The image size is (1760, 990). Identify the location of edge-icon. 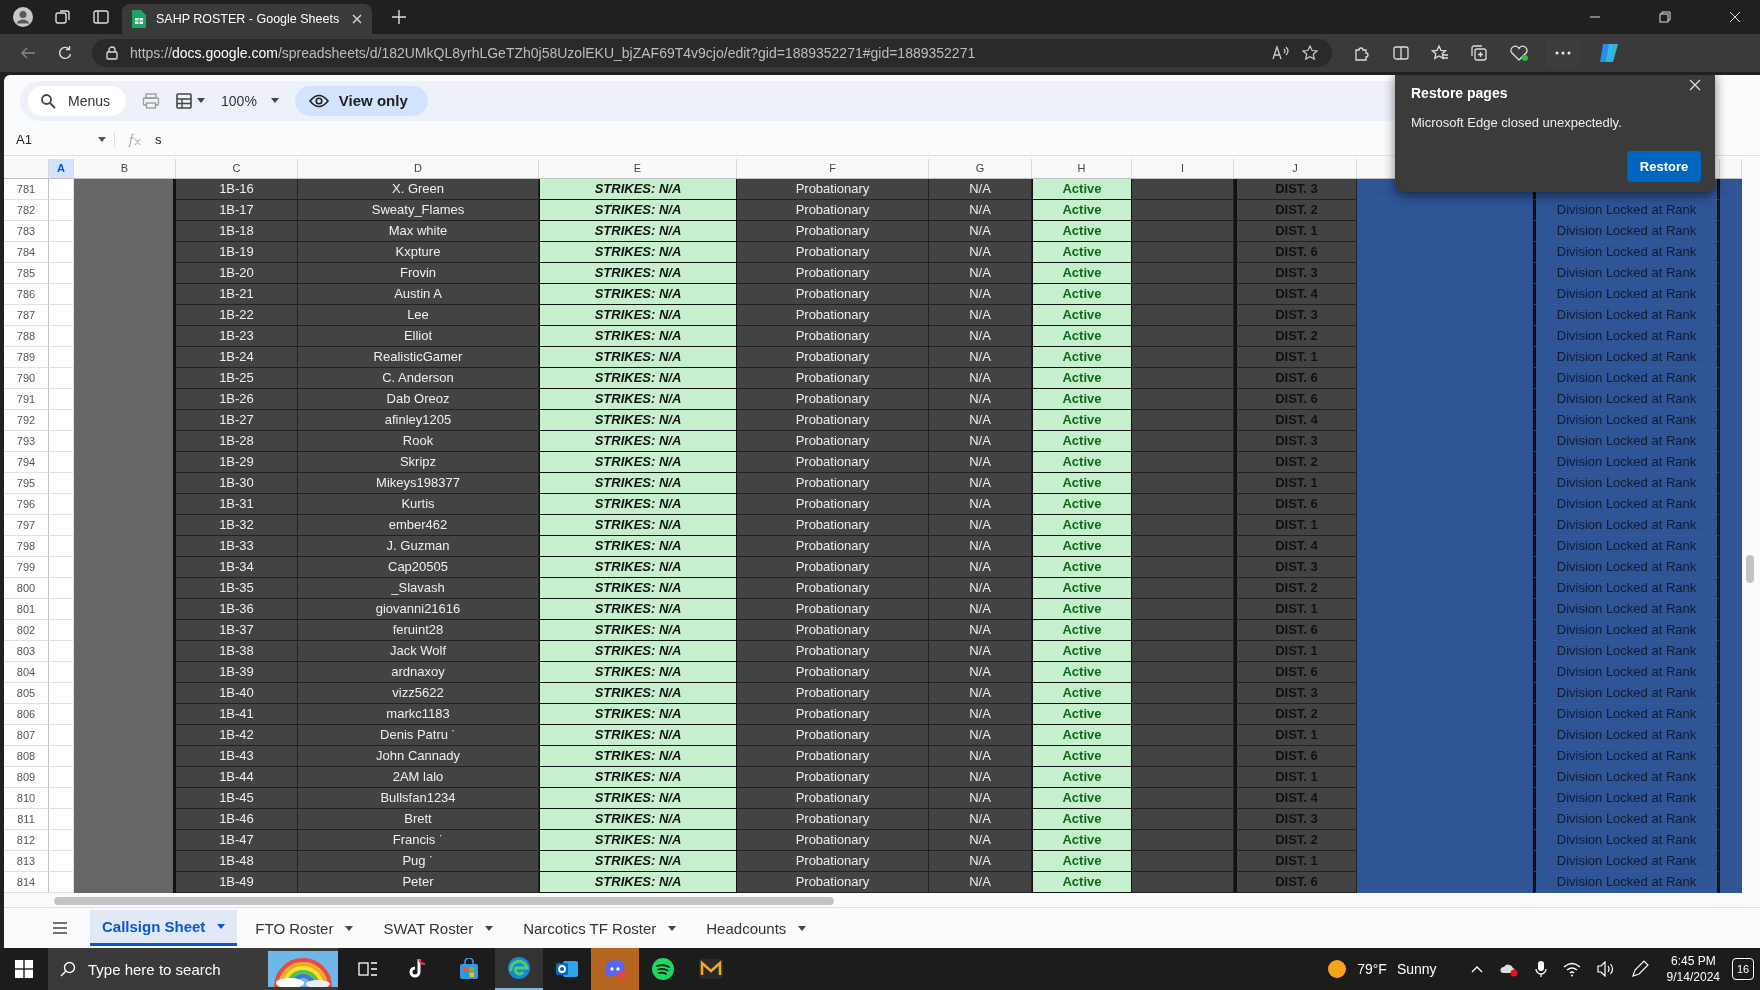
(519, 968).